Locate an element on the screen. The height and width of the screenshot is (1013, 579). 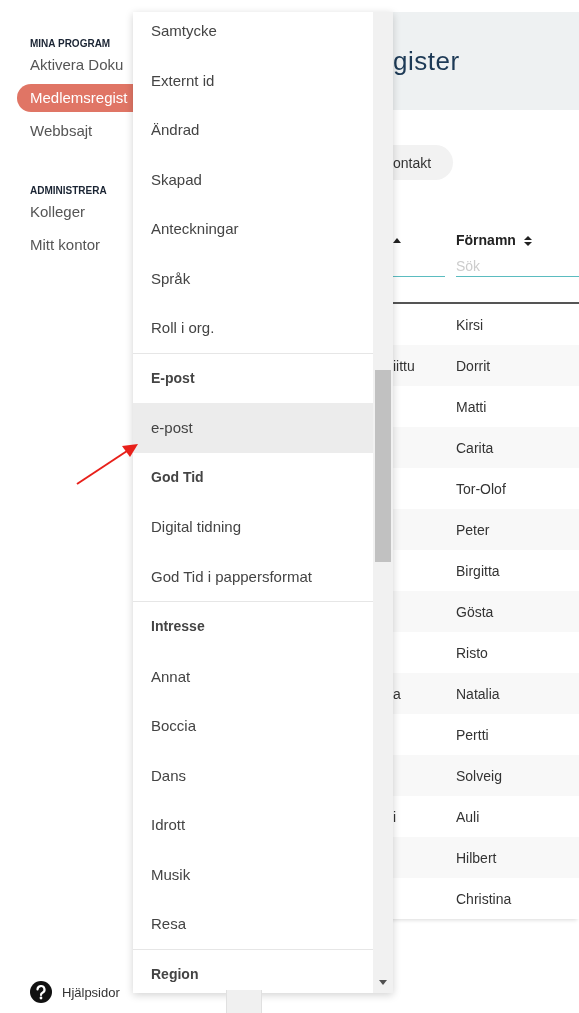
menu-option: Digital tidning is located at coordinates (253, 527).